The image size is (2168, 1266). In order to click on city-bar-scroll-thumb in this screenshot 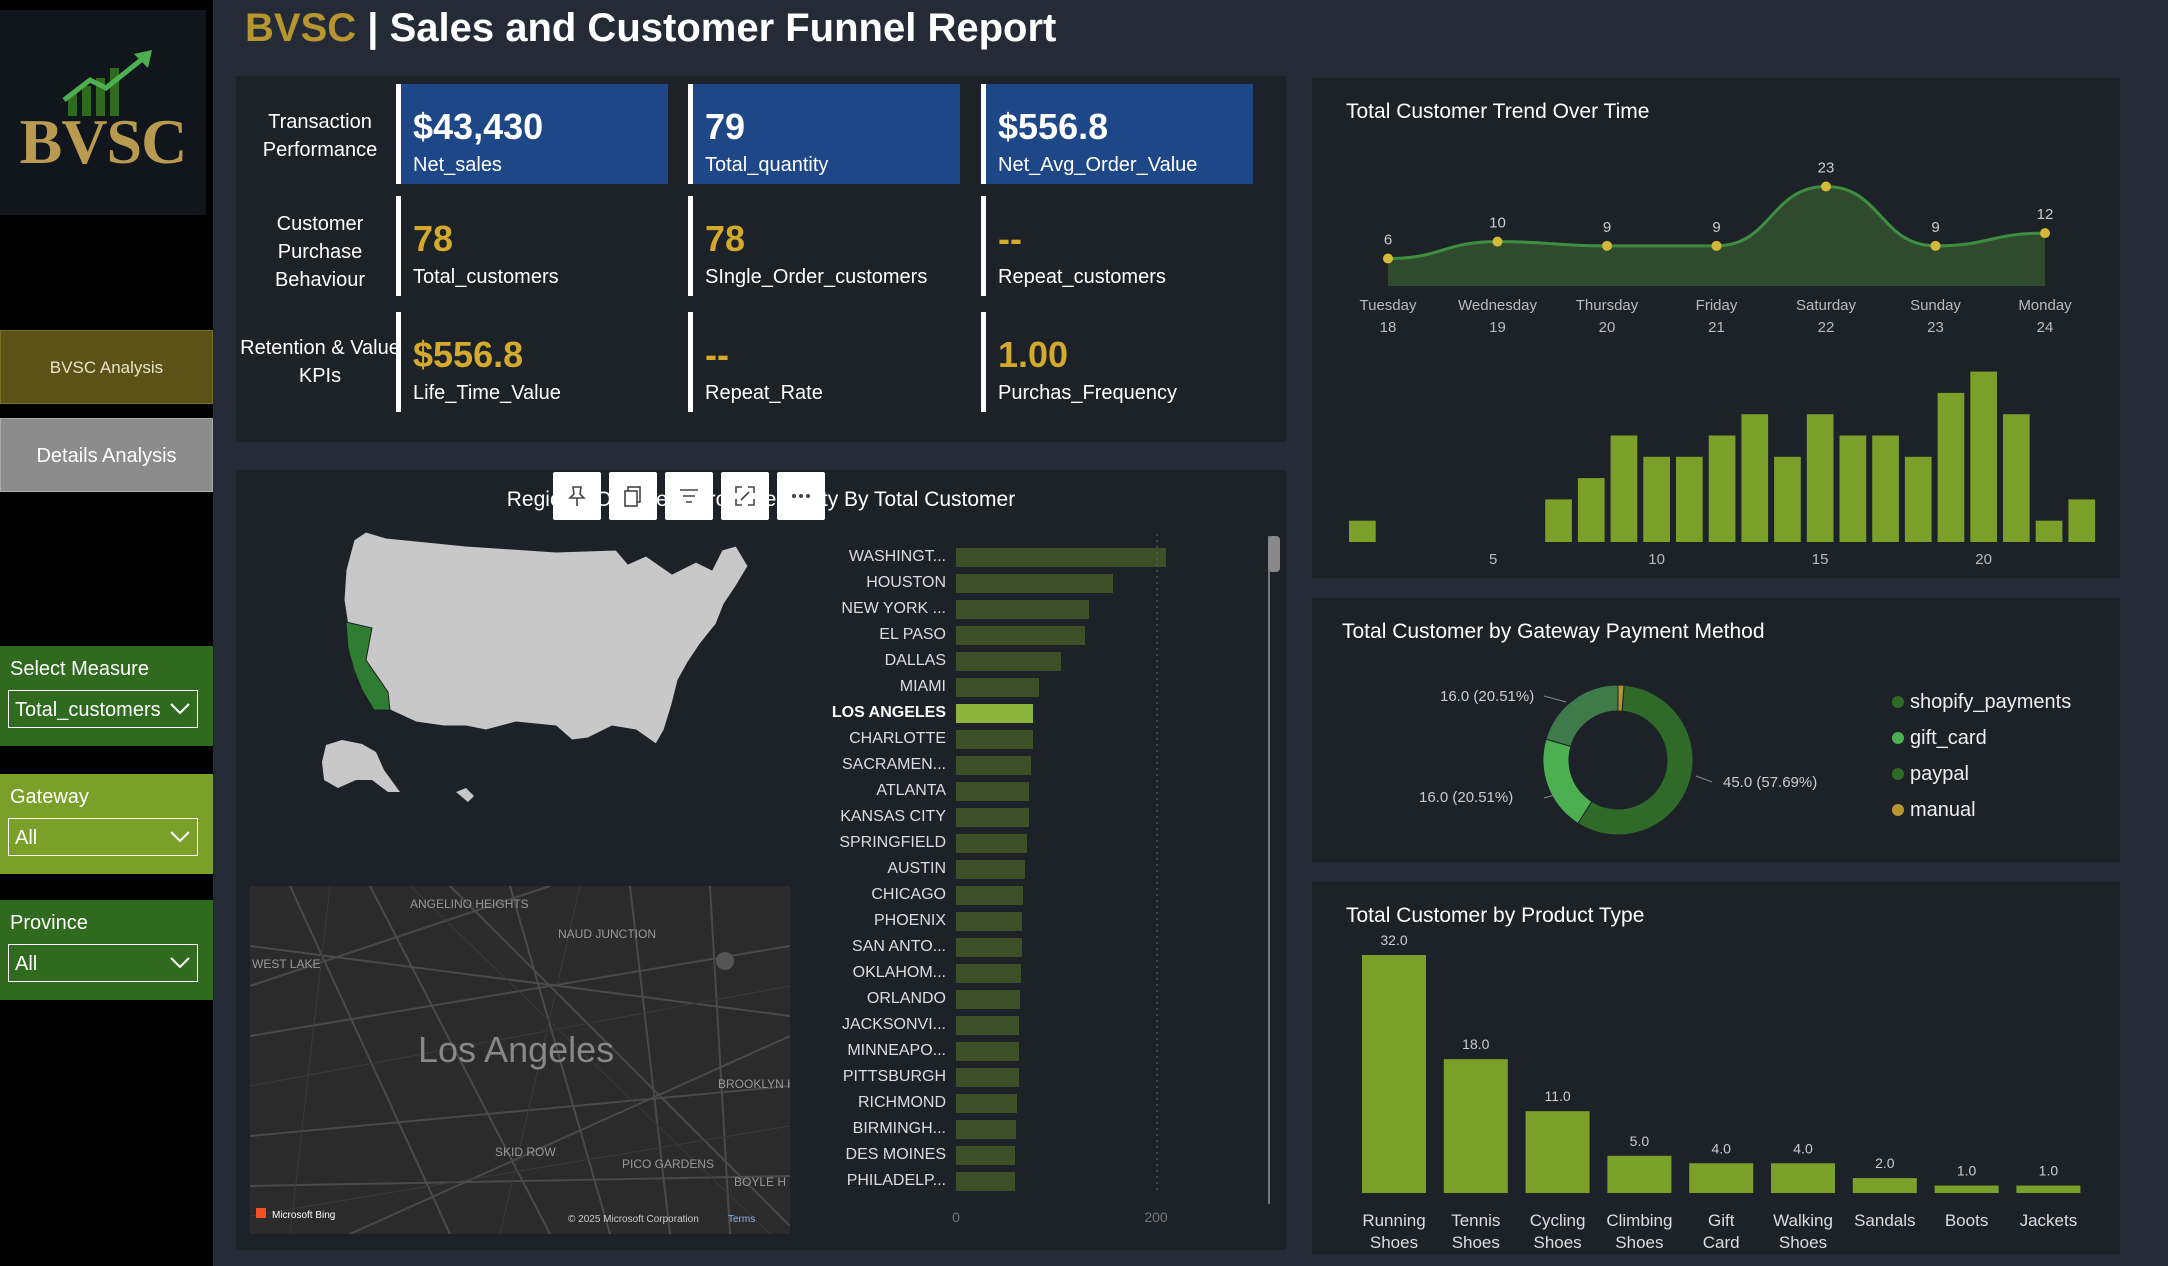, I will do `click(1274, 554)`.